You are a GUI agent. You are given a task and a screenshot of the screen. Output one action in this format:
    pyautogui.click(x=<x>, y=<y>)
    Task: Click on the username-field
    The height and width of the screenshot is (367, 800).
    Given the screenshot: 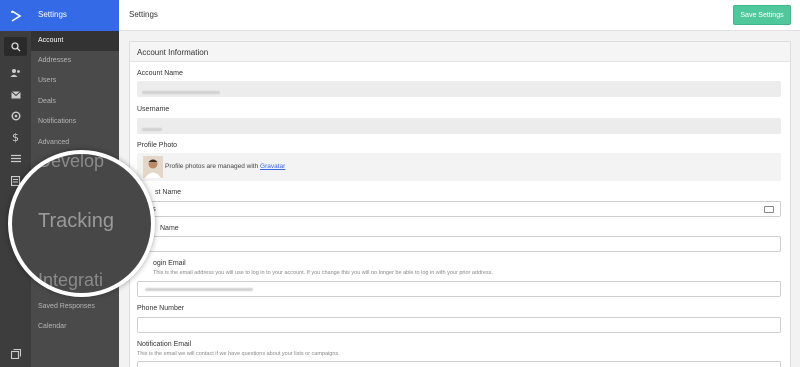 What is the action you would take?
    pyautogui.click(x=459, y=126)
    